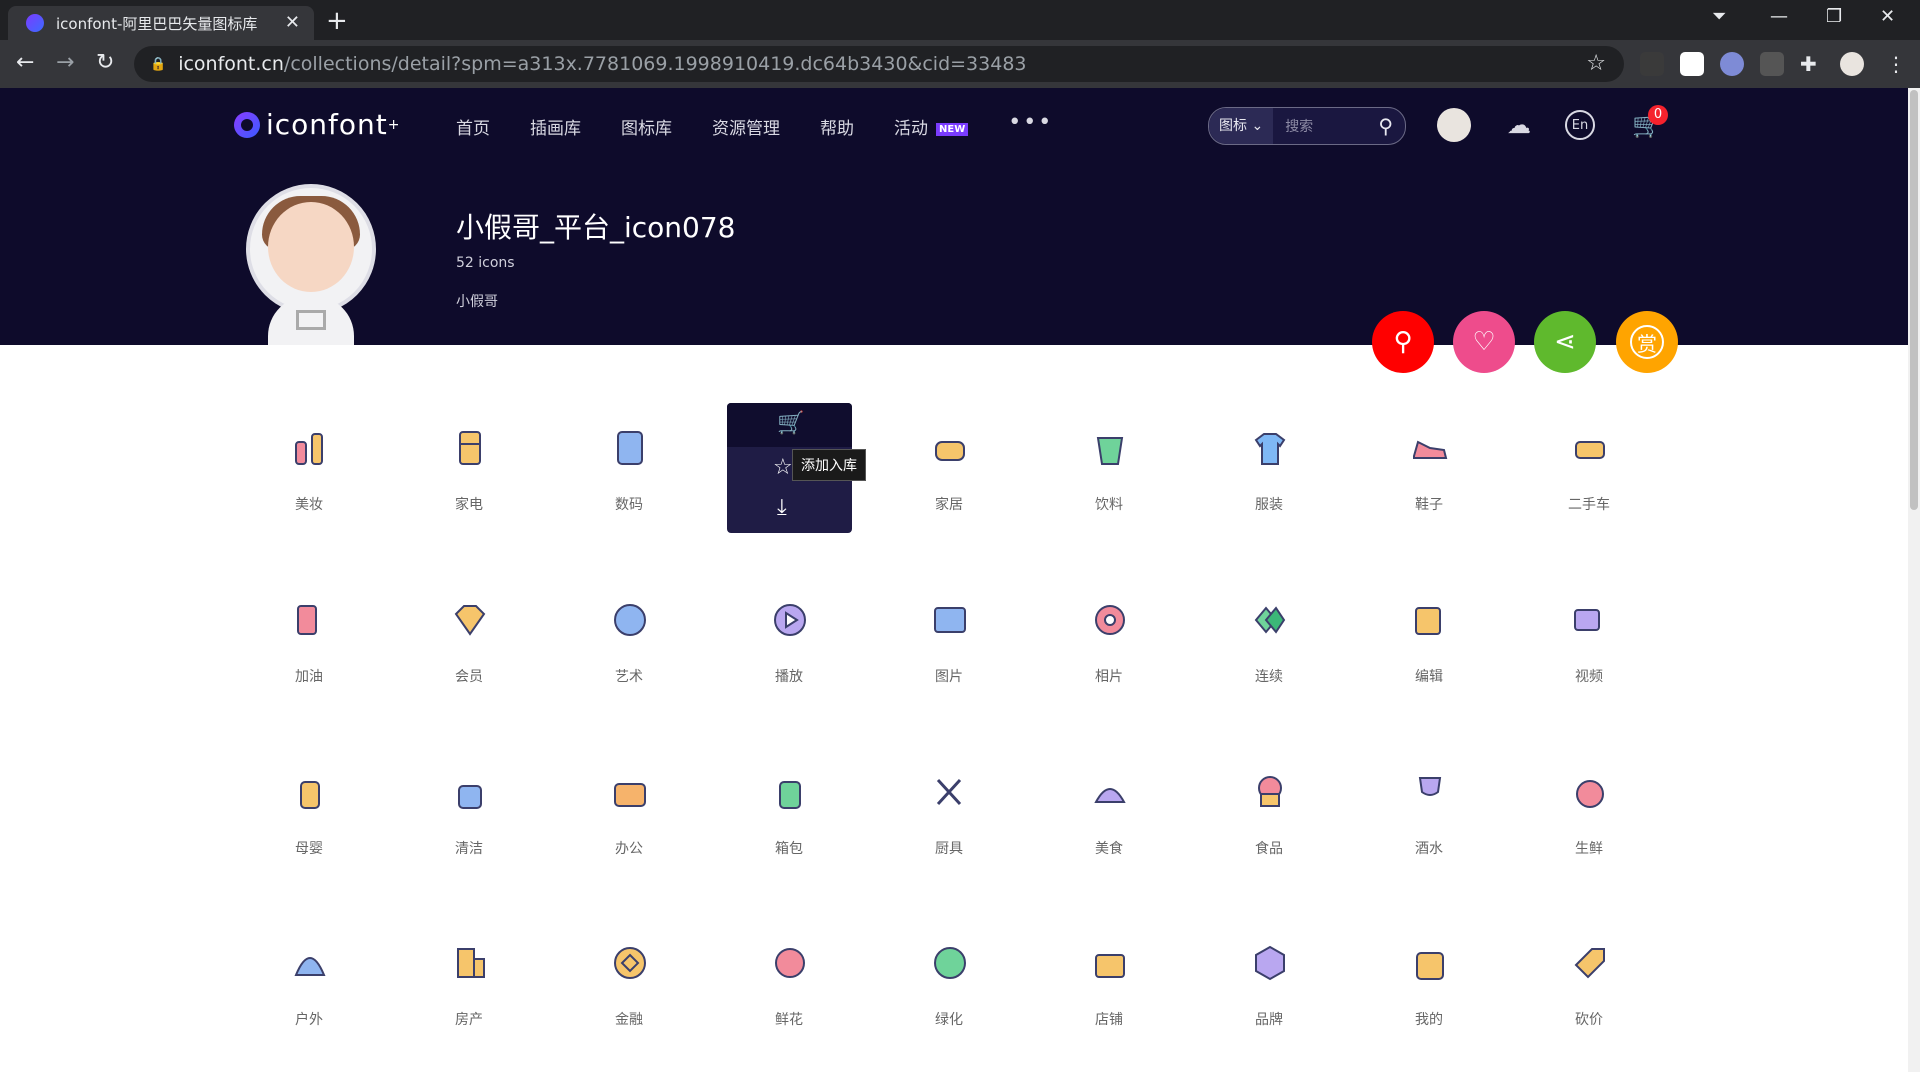 Image resolution: width=1920 pixels, height=1072 pixels. I want to click on video-icon, so click(1587, 620).